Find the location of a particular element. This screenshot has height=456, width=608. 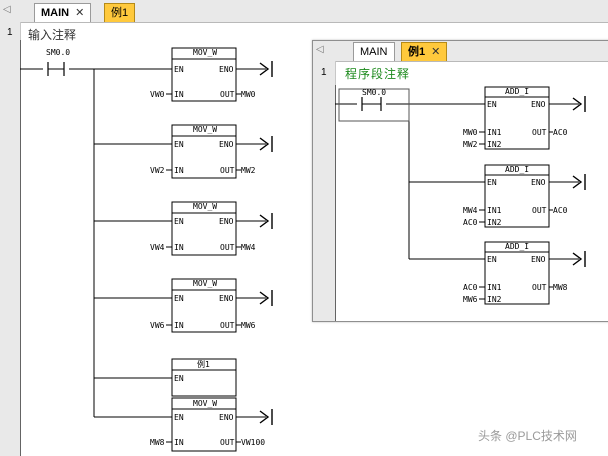

block-in1-value: MW4 is located at coordinates (470, 210).